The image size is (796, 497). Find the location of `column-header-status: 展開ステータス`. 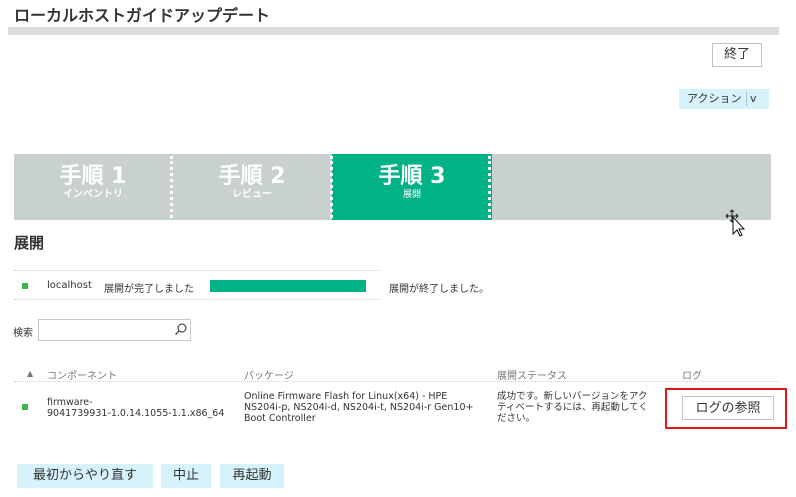

column-header-status: 展開ステータス is located at coordinates (532, 374).